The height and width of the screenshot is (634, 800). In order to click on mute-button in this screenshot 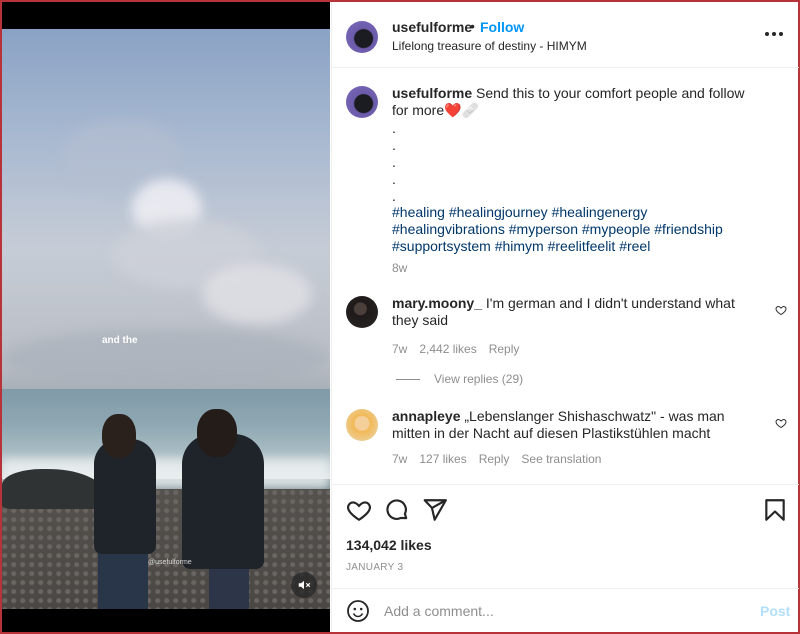, I will do `click(304, 585)`.